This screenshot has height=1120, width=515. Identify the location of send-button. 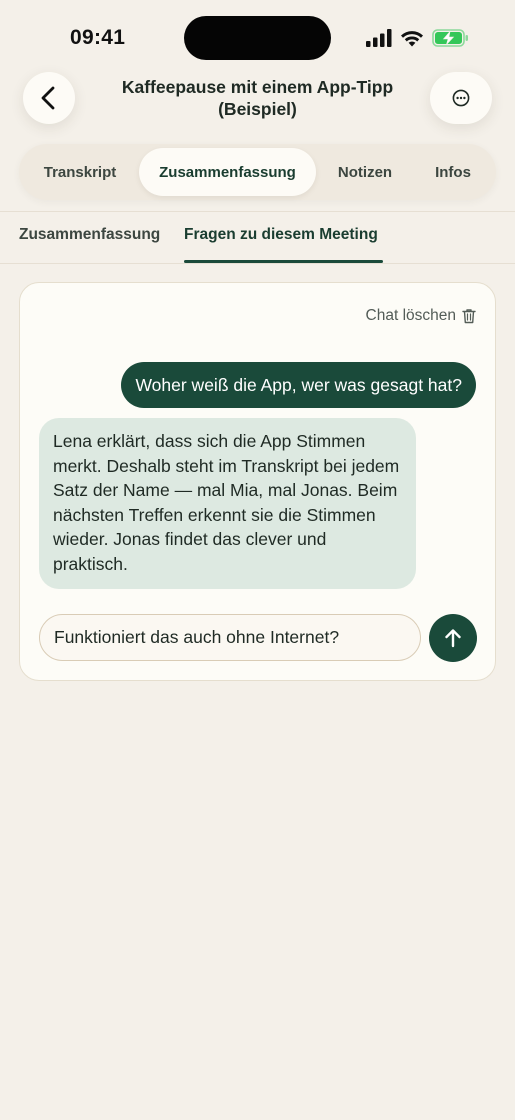
(453, 638).